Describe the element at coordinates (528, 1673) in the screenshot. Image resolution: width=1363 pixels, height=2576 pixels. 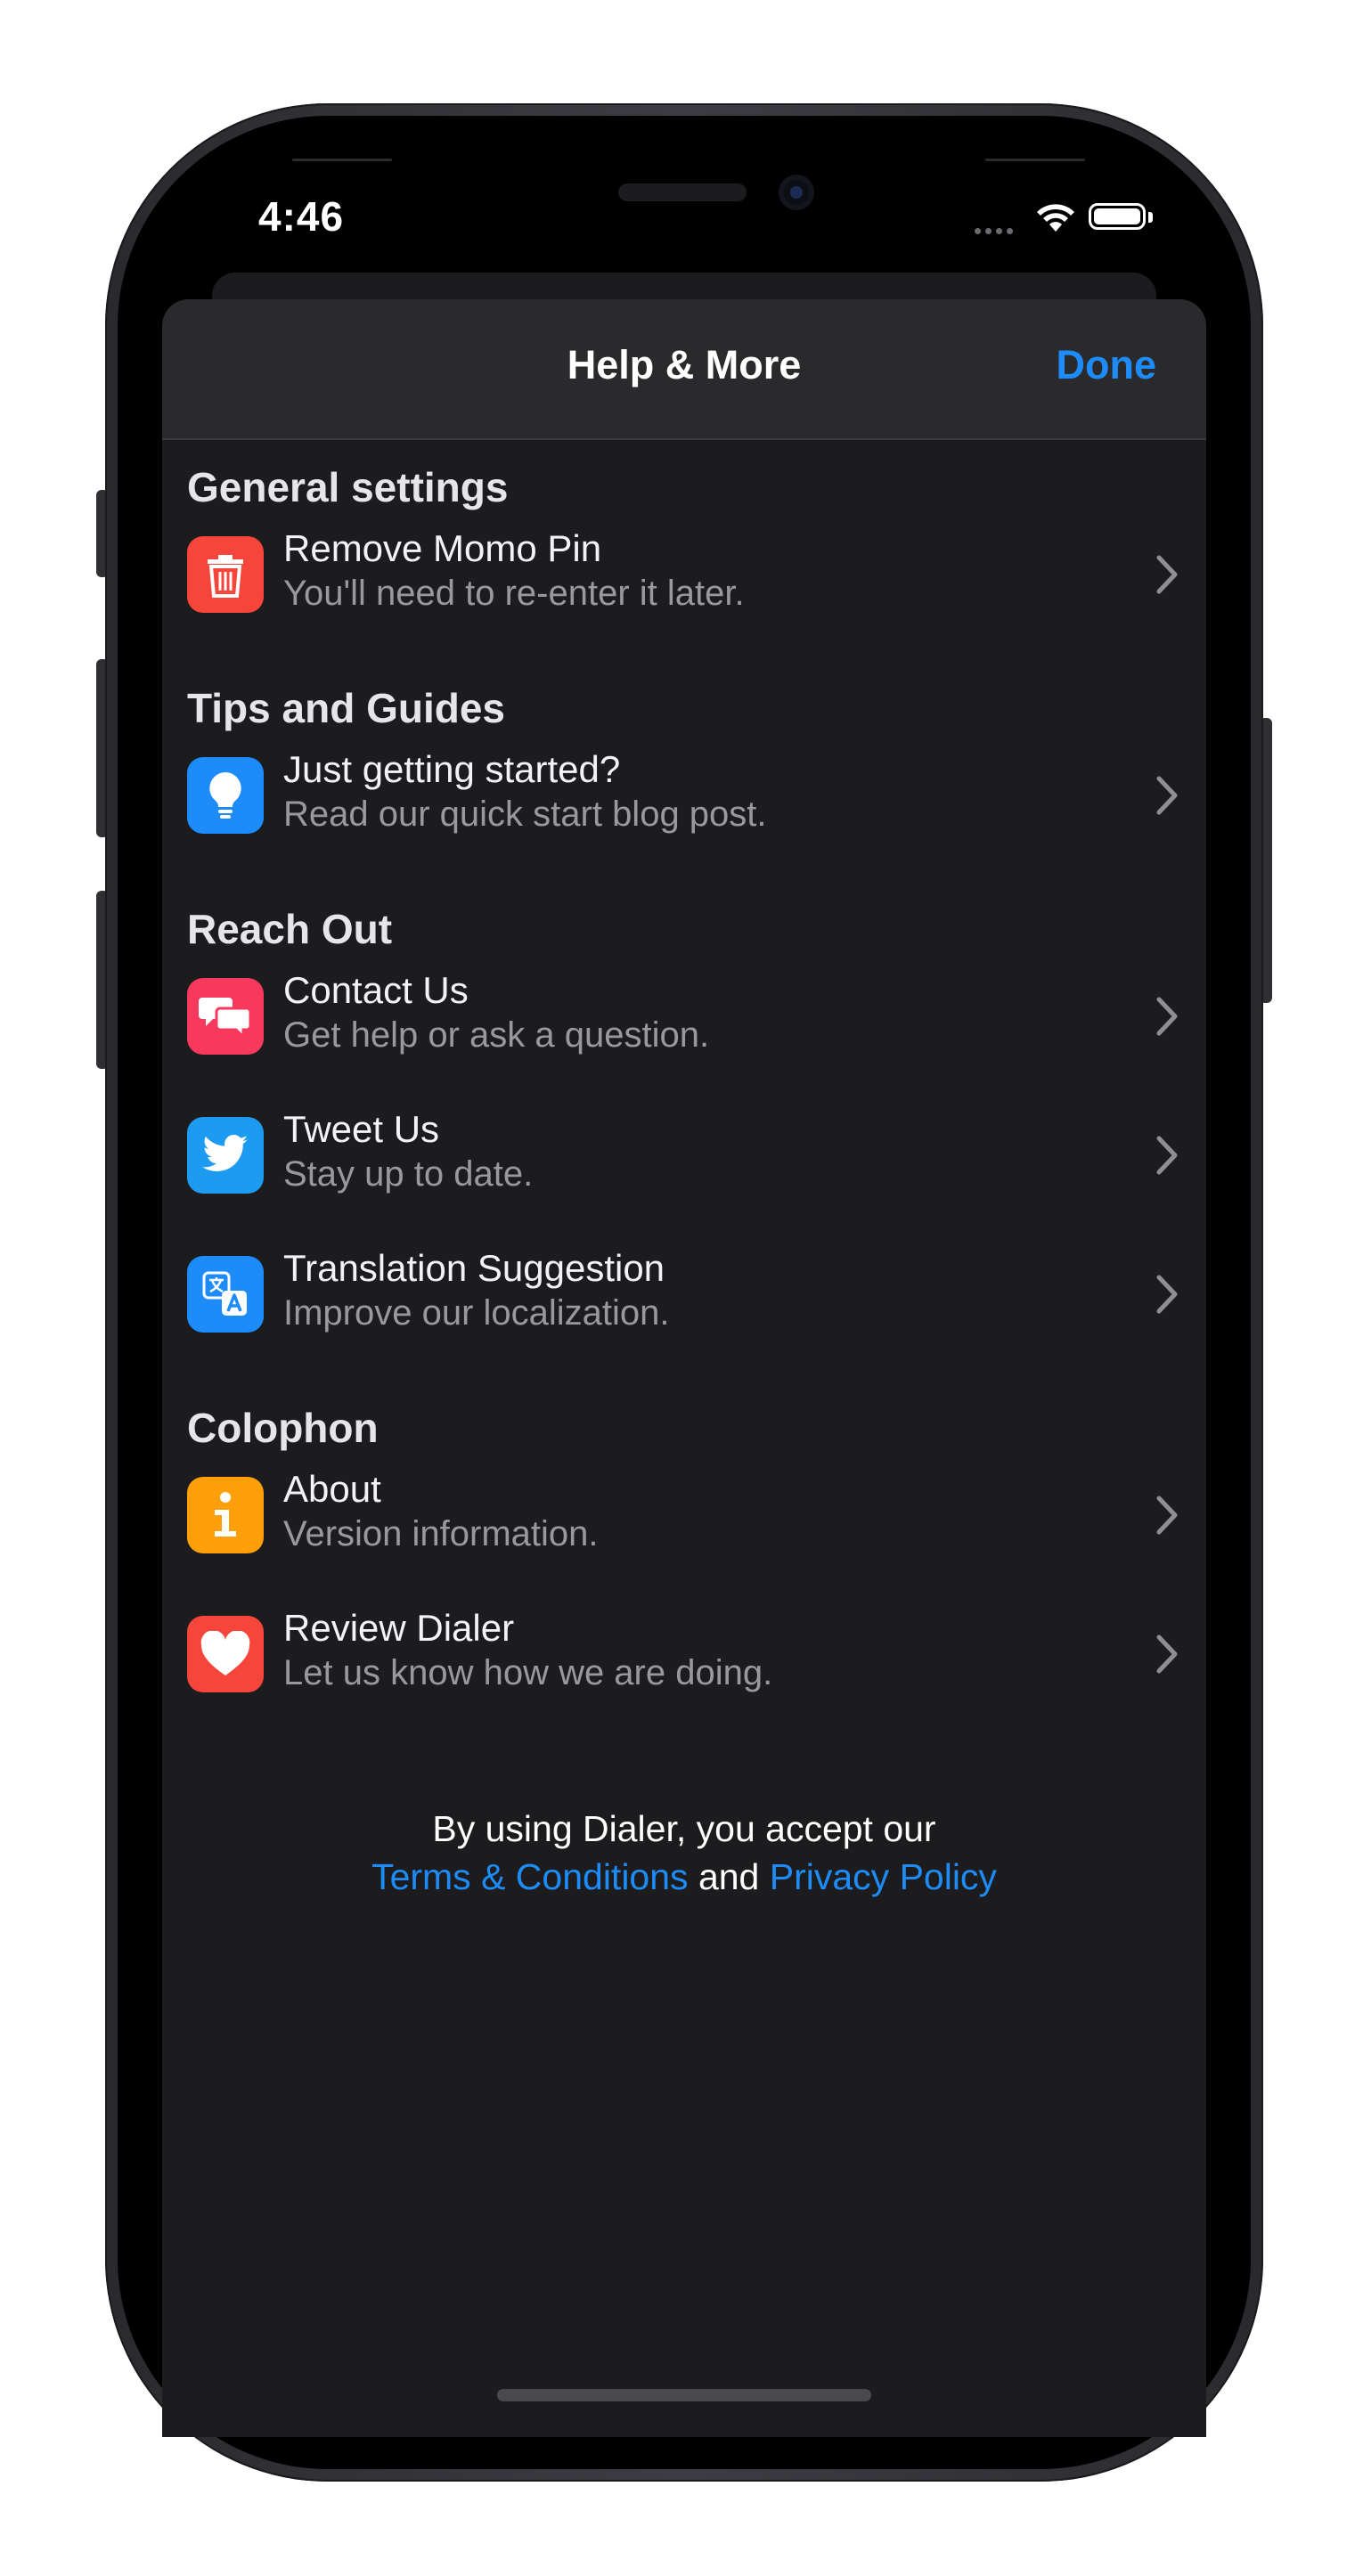
I see `row-subtitle: Let us know how we are doing.` at that location.